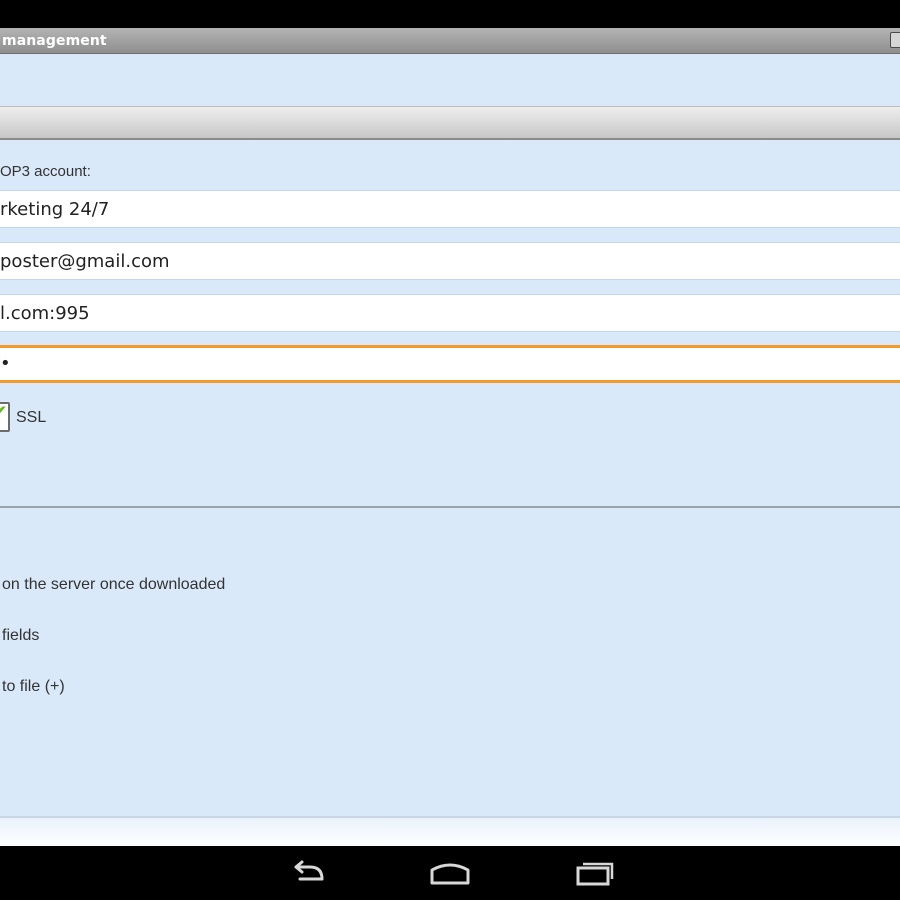 The height and width of the screenshot is (900, 900). What do you see at coordinates (450, 261) in the screenshot?
I see `email-field: poster@gmail.com` at bounding box center [450, 261].